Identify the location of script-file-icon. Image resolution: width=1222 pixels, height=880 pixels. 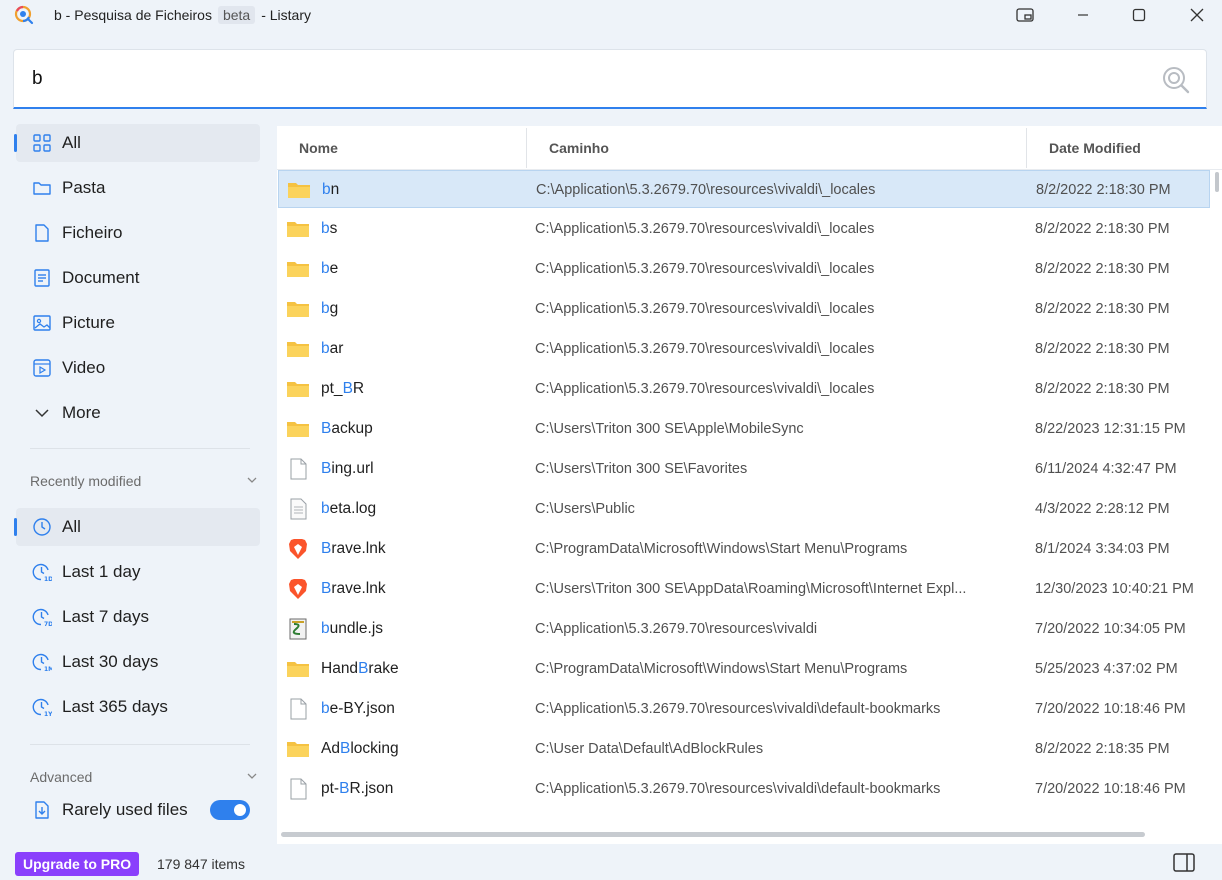
(298, 629).